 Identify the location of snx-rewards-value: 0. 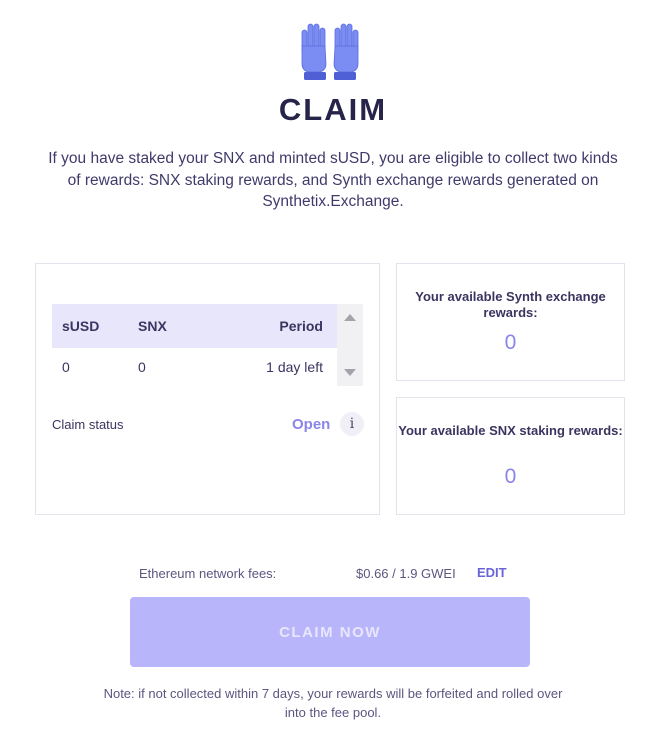
(510, 476).